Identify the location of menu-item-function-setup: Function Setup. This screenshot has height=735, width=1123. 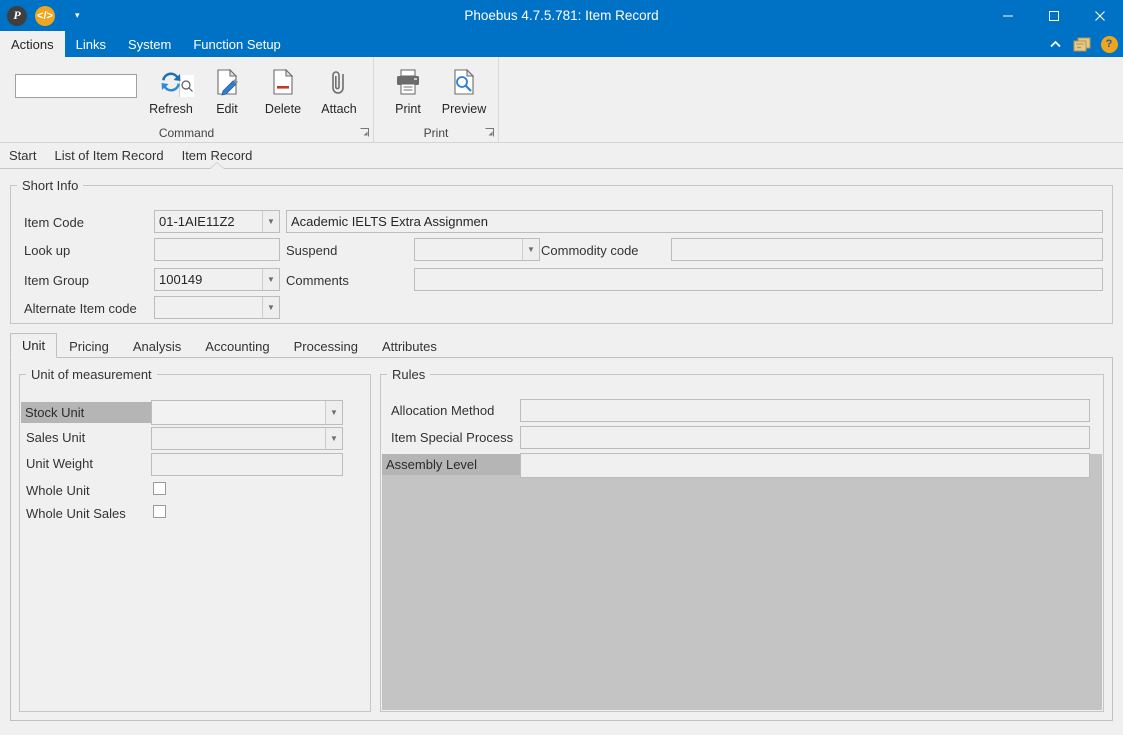
(236, 44).